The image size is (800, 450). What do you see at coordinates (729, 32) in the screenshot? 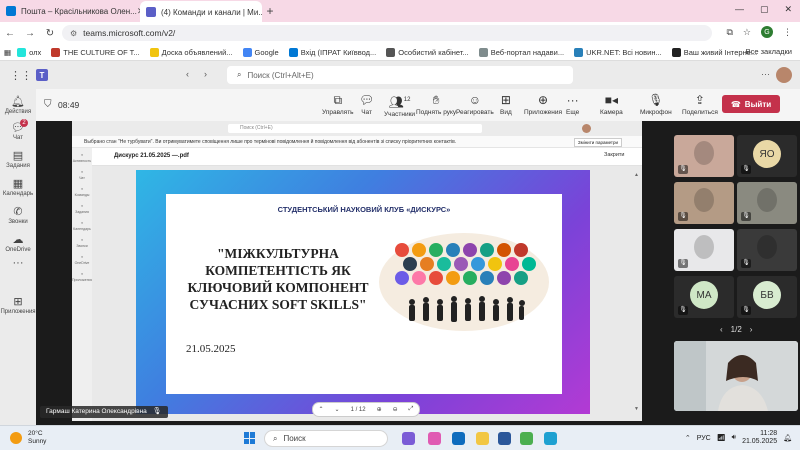
I see `install-app-icon: ⧉` at bounding box center [729, 32].